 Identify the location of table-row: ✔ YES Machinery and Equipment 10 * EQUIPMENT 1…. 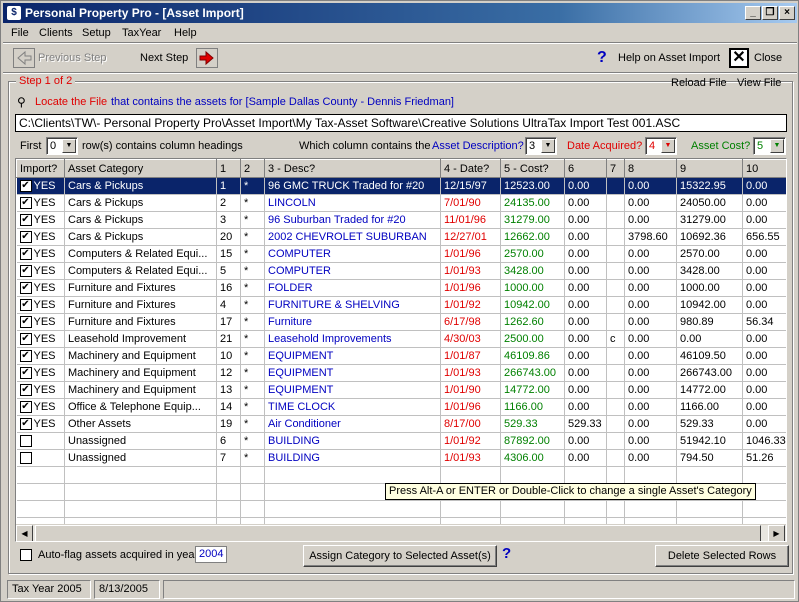
(401, 356).